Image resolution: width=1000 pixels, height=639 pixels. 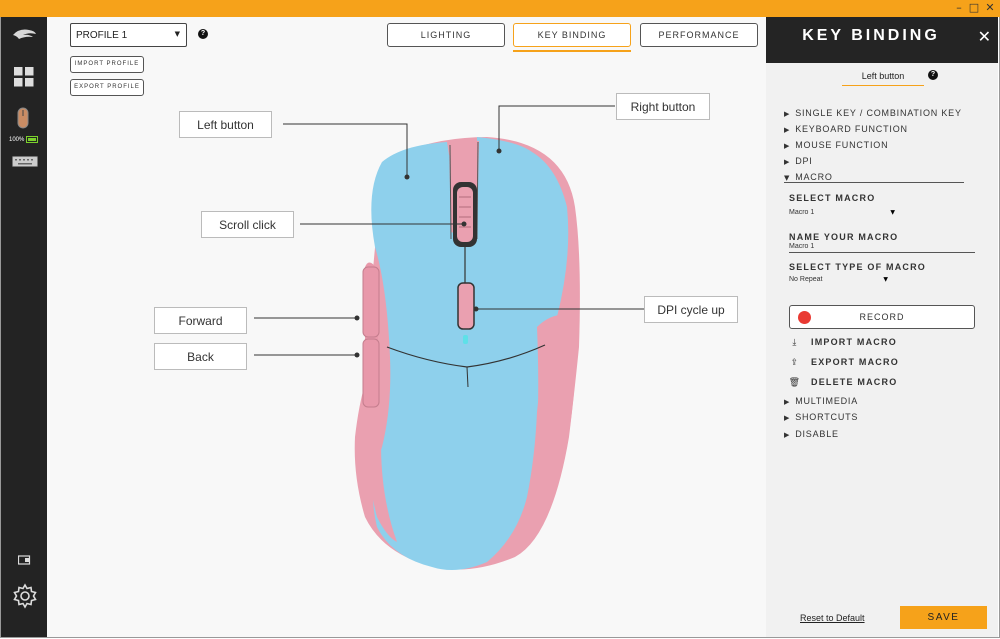 I want to click on delete-macro-button: 🗑 DELETE MACRO, so click(x=842, y=382).